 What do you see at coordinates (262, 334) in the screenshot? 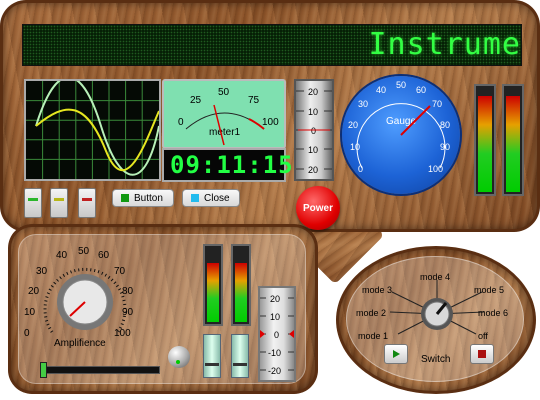
I see `thermo-pointer-left` at bounding box center [262, 334].